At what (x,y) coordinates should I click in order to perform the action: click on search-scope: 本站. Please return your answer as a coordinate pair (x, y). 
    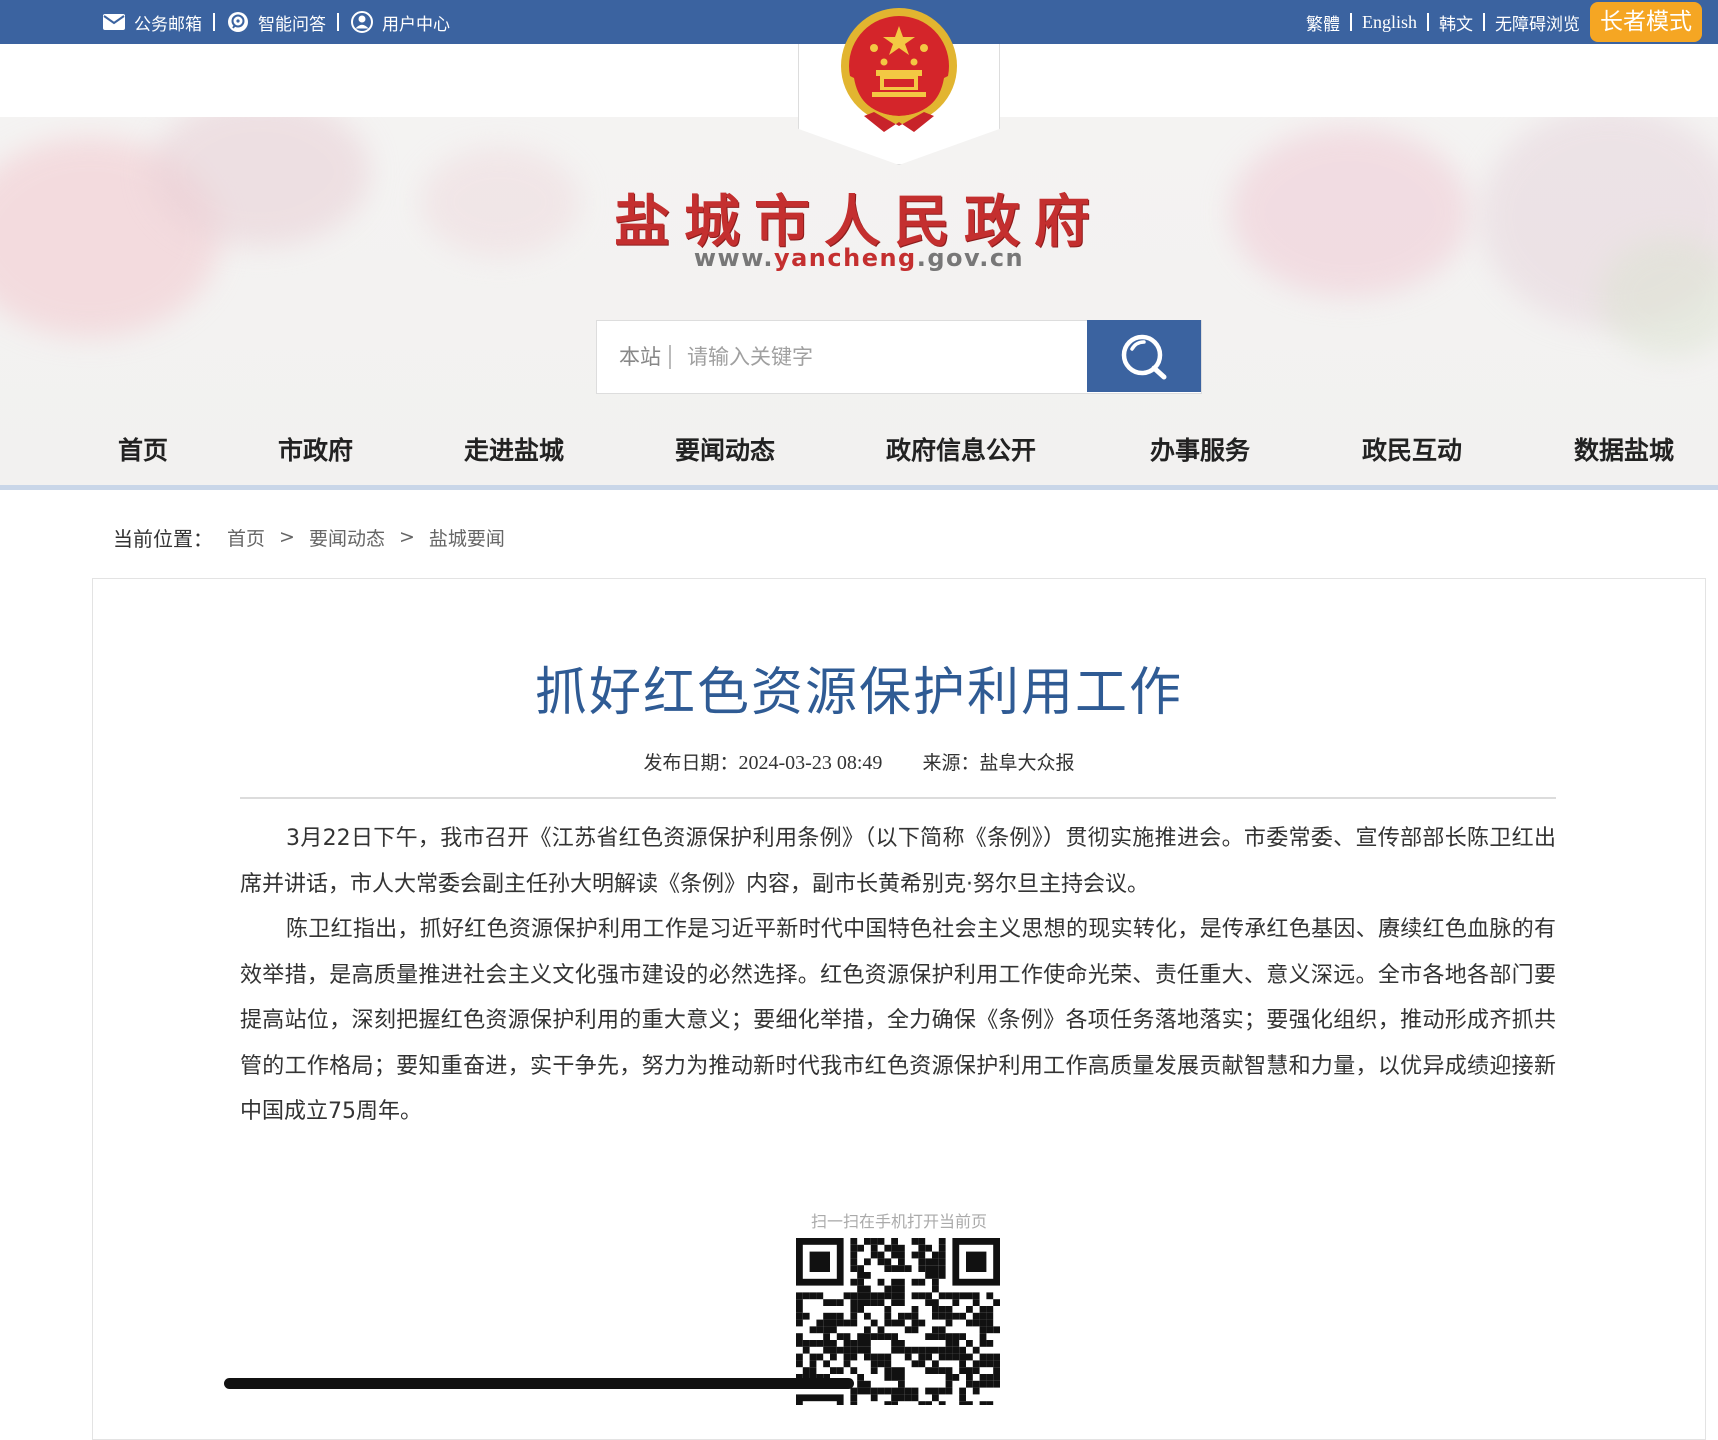
    Looking at the image, I should click on (634, 357).